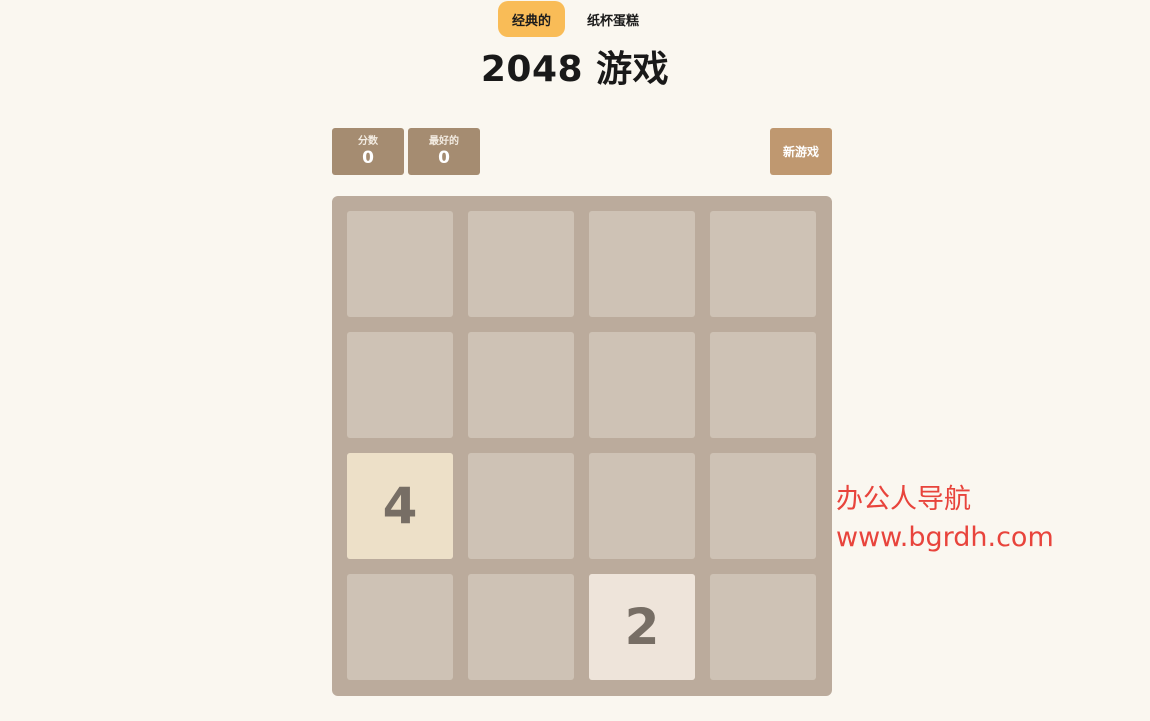  I want to click on best-score-value: 0, so click(444, 157).